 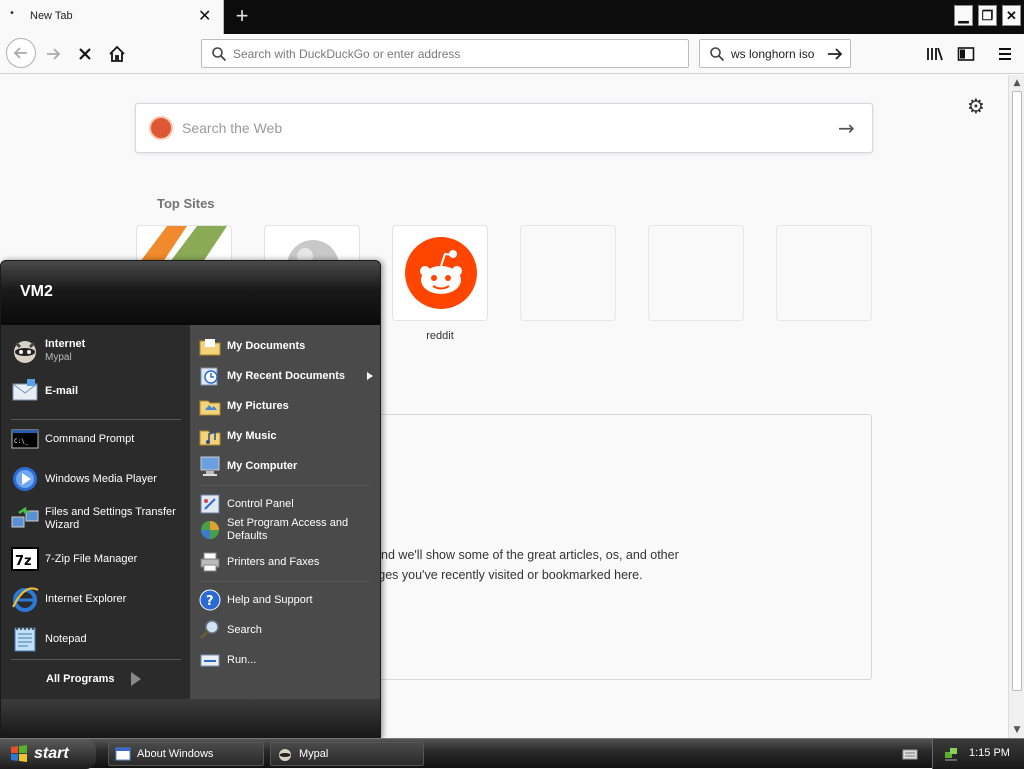 What do you see at coordinates (101, 478) in the screenshot?
I see `start-item-label: Windows Media Player` at bounding box center [101, 478].